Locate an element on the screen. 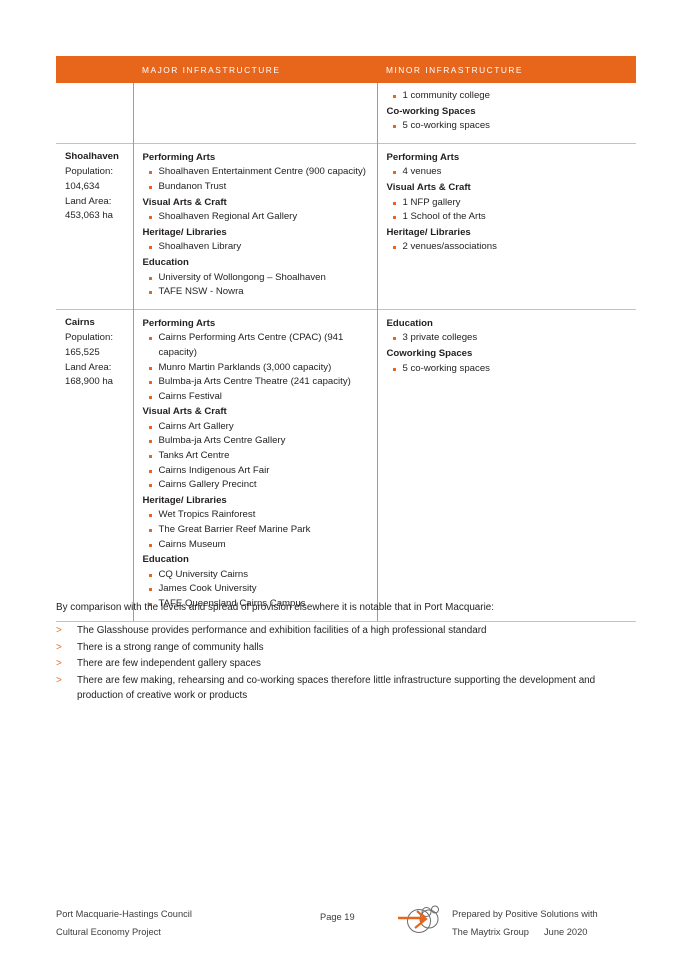  footer-project-name: Cultural Economy Project is located at coordinates (108, 932).